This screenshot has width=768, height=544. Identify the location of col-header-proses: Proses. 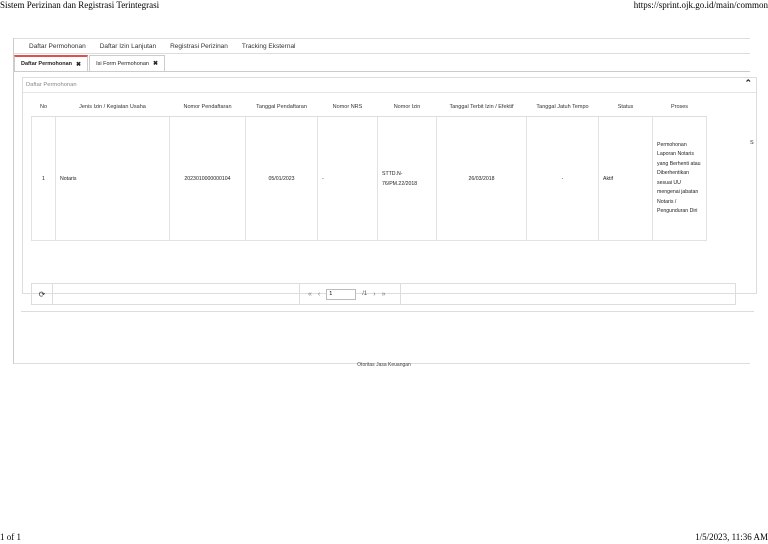
(679, 107).